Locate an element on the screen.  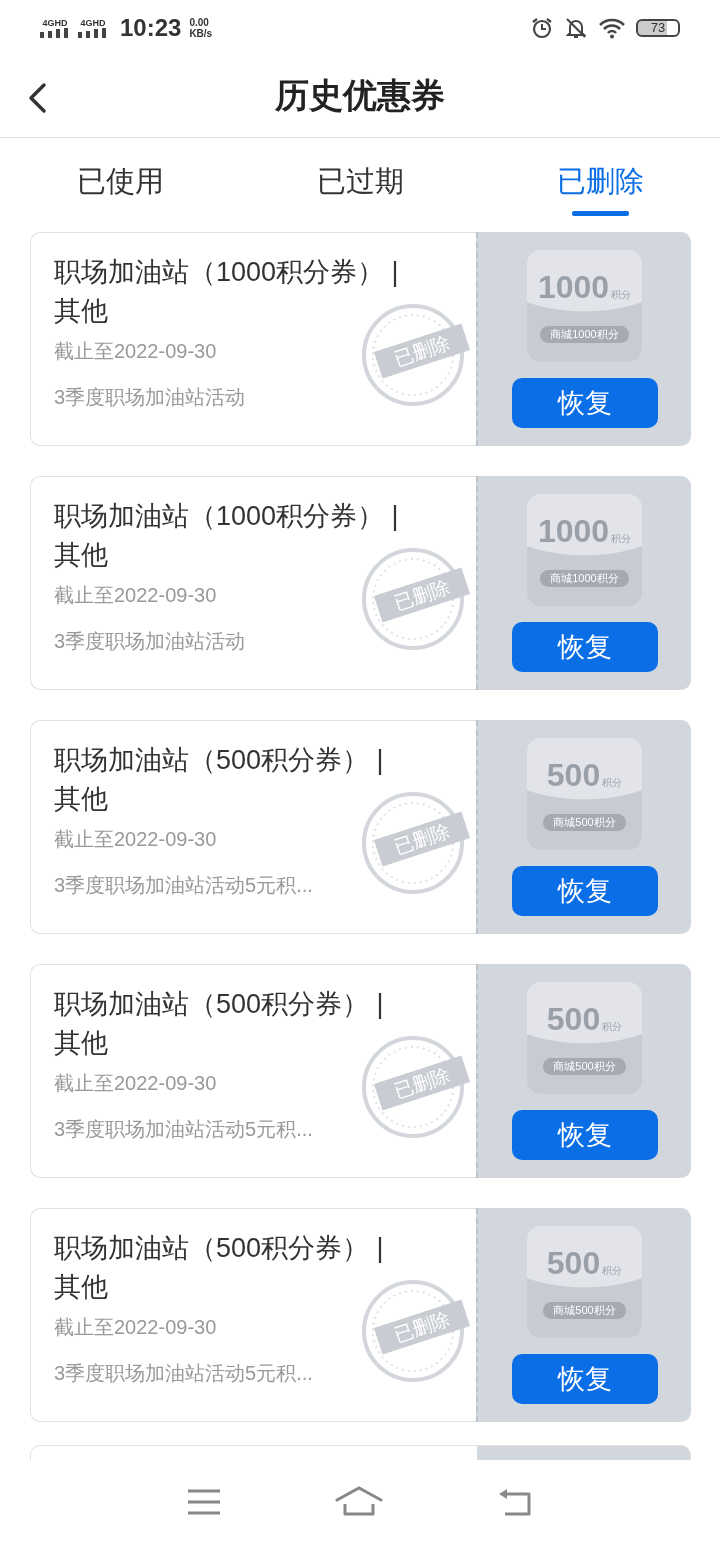
home-icon is located at coordinates (359, 1502).